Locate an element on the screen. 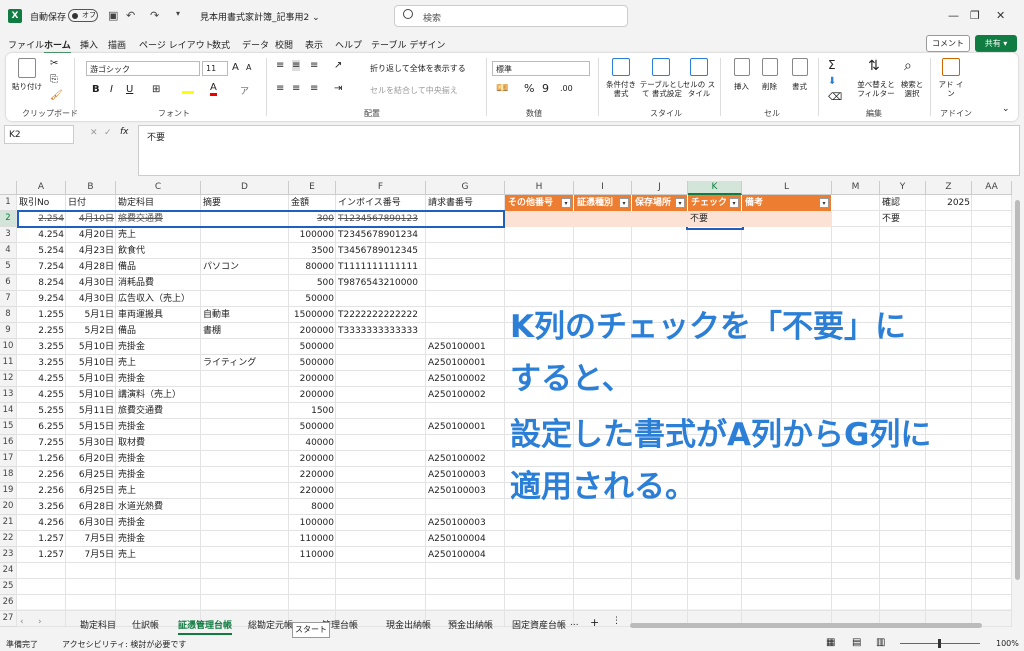 The height and width of the screenshot is (651, 1024). data-cell: 2.254 is located at coordinates (41, 219).